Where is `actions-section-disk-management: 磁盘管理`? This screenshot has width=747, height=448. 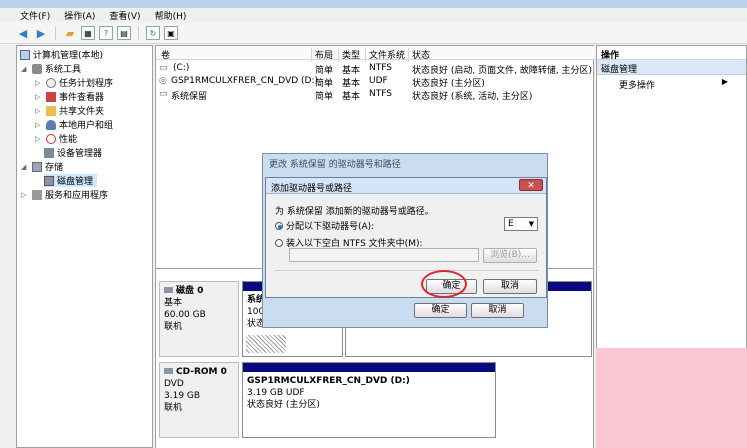 actions-section-disk-management: 磁盘管理 is located at coordinates (671, 67).